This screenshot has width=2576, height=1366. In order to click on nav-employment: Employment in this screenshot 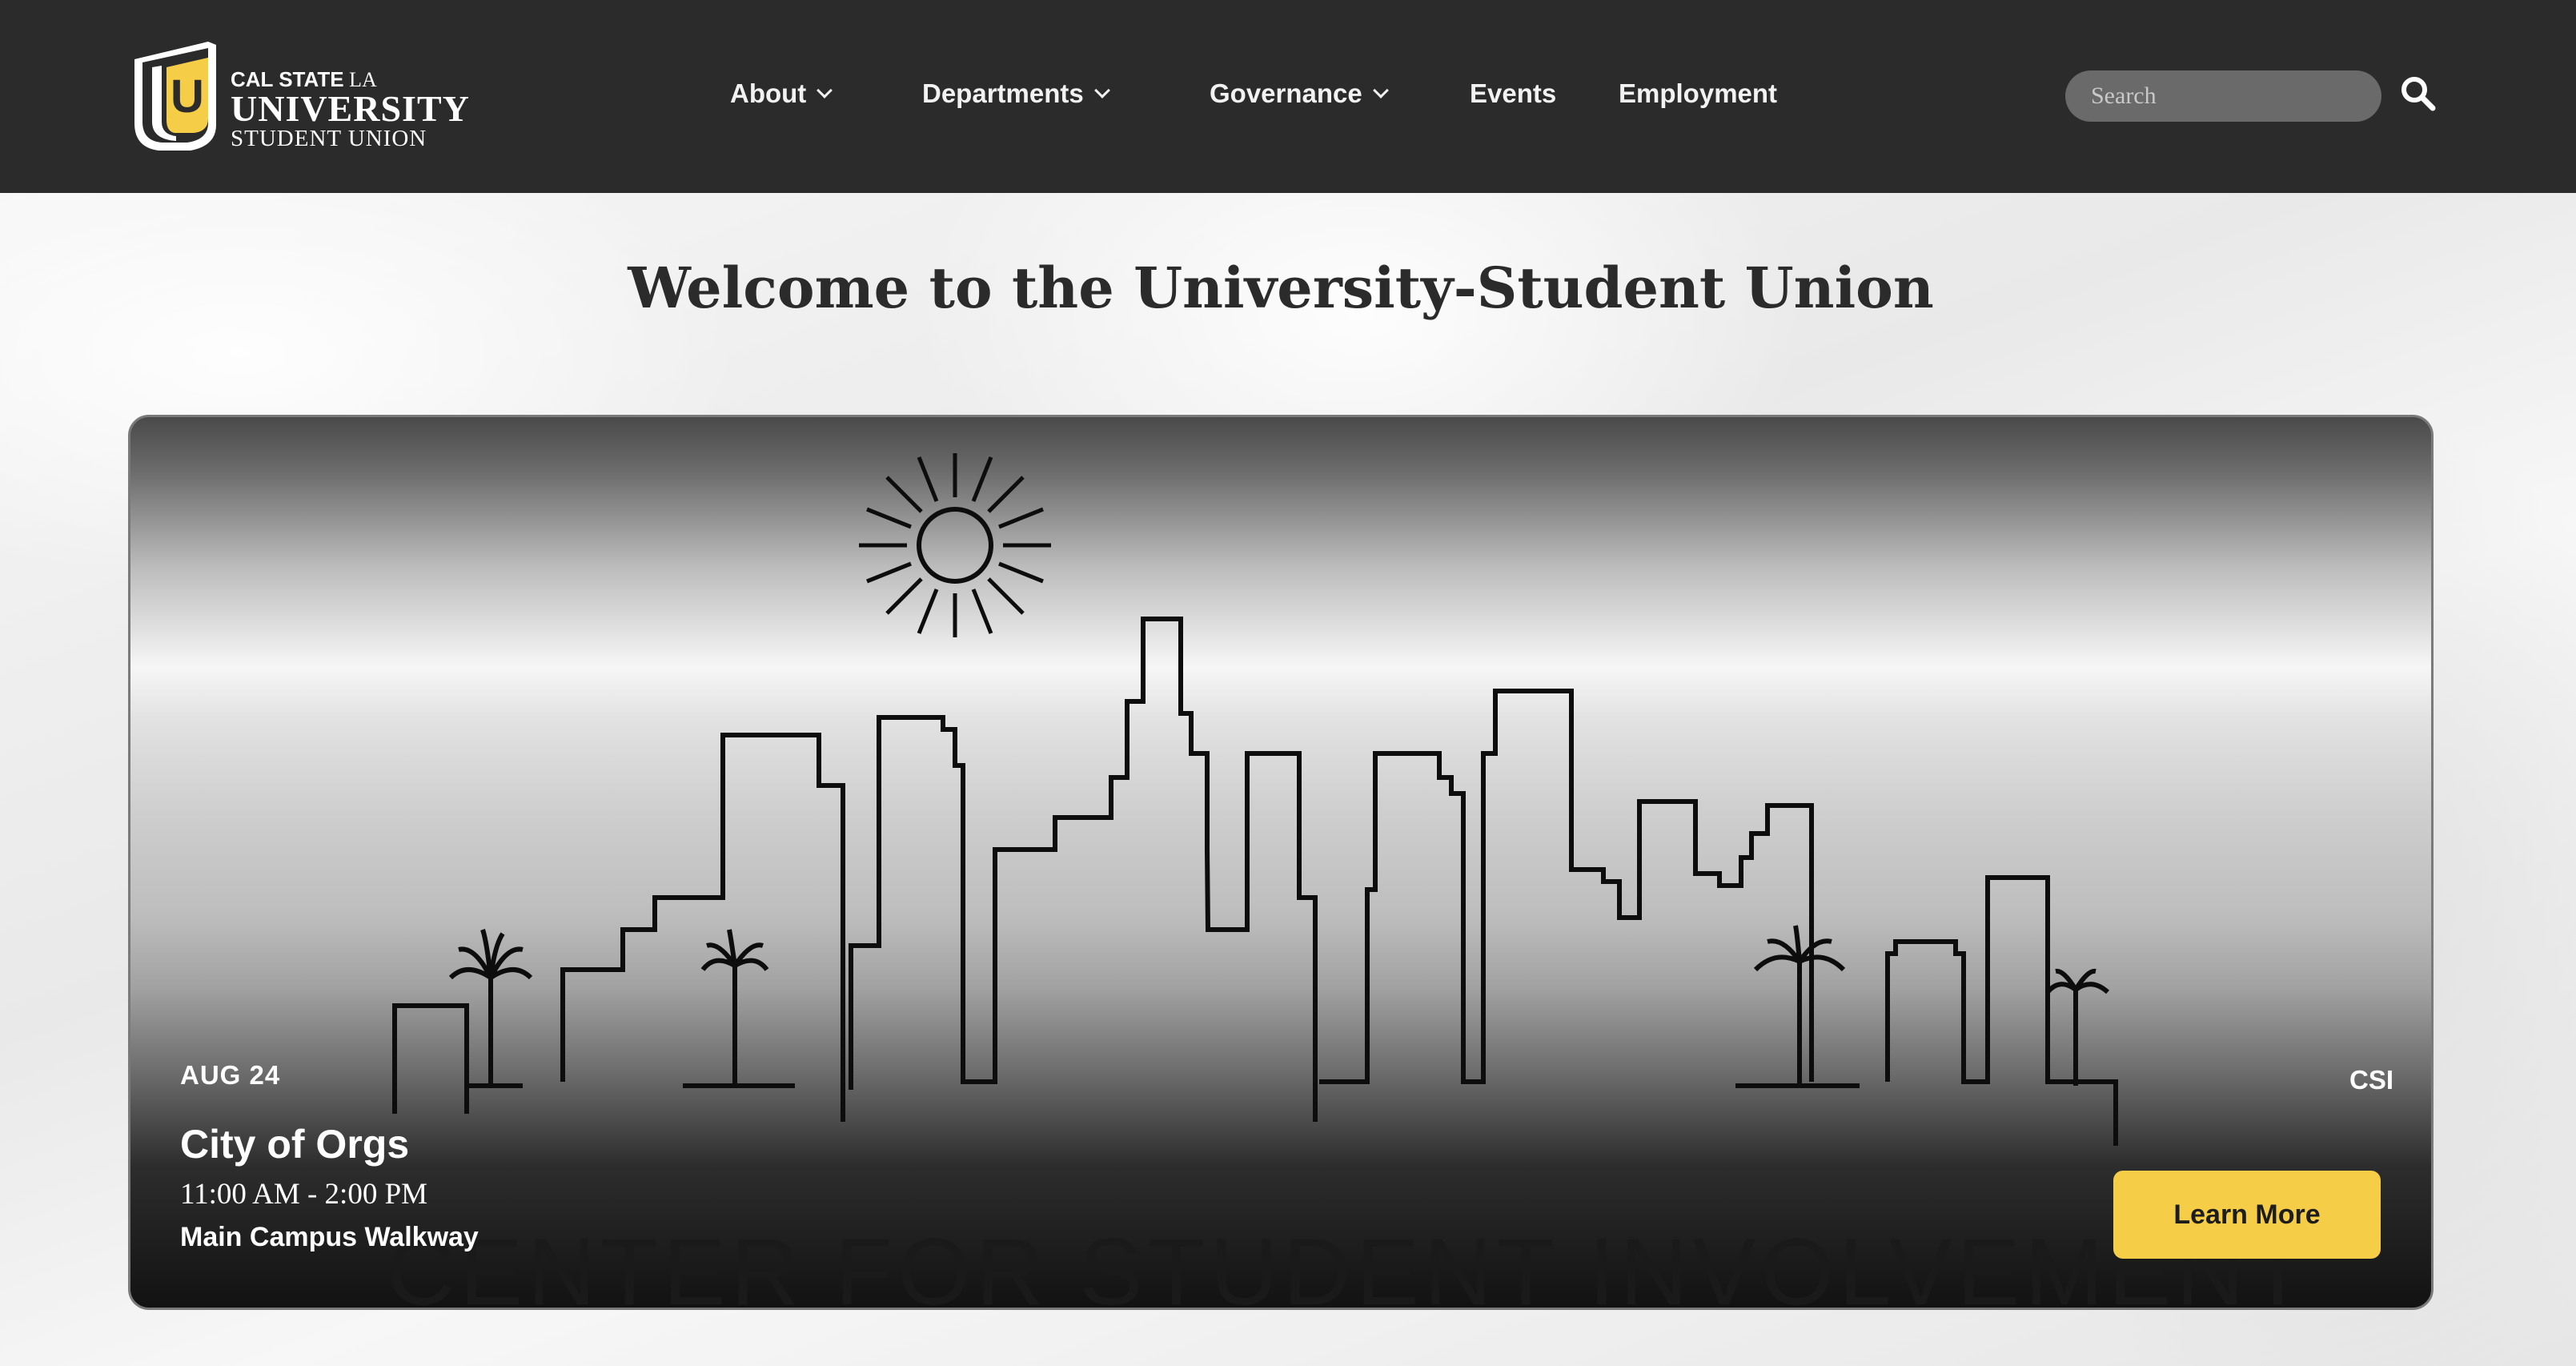, I will do `click(1698, 94)`.